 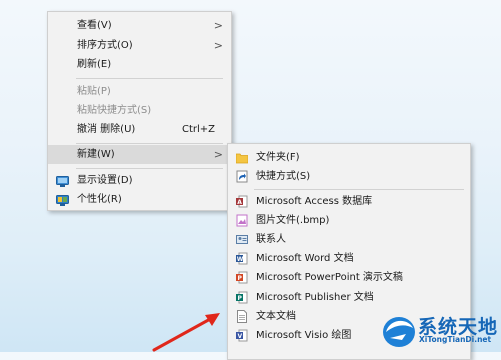 What do you see at coordinates (139, 199) in the screenshot?
I see `menu-item-personalize: 个性化(R)` at bounding box center [139, 199].